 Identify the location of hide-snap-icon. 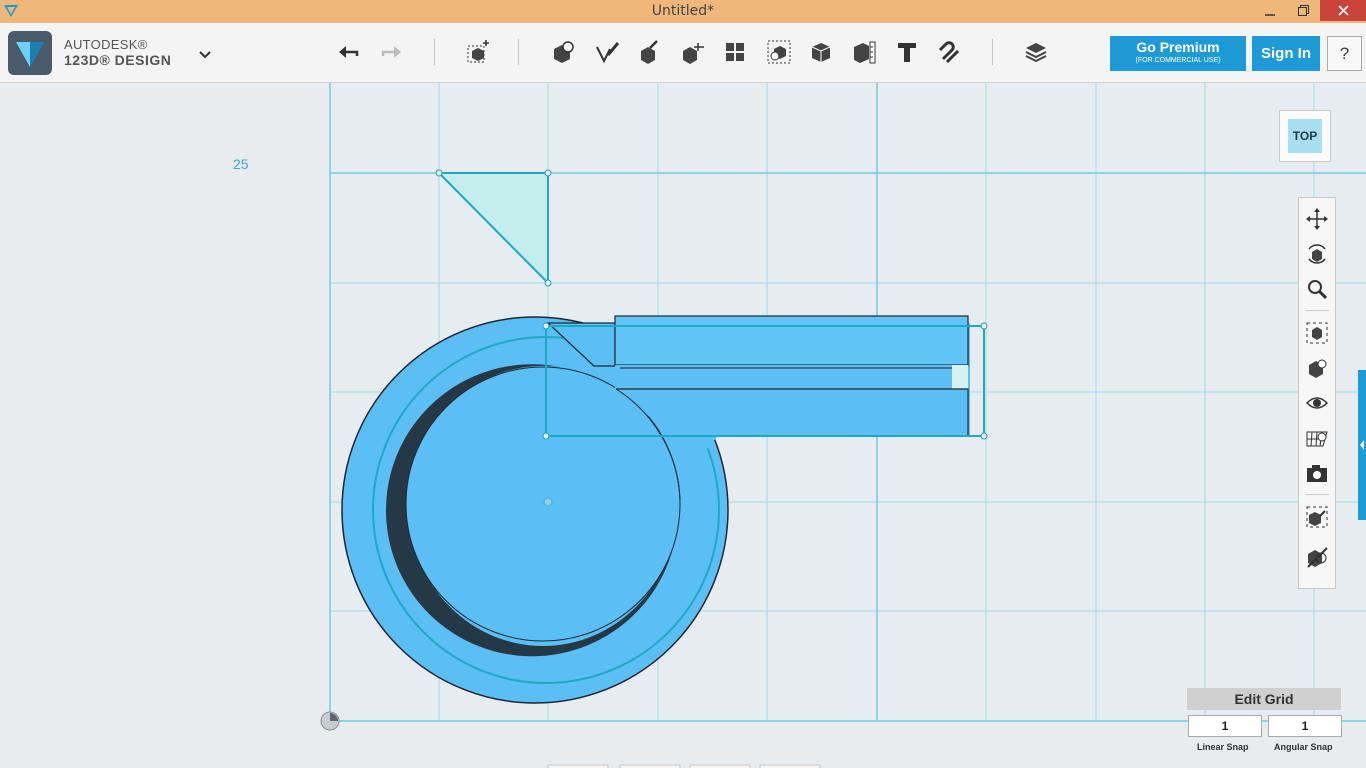
(1317, 557).